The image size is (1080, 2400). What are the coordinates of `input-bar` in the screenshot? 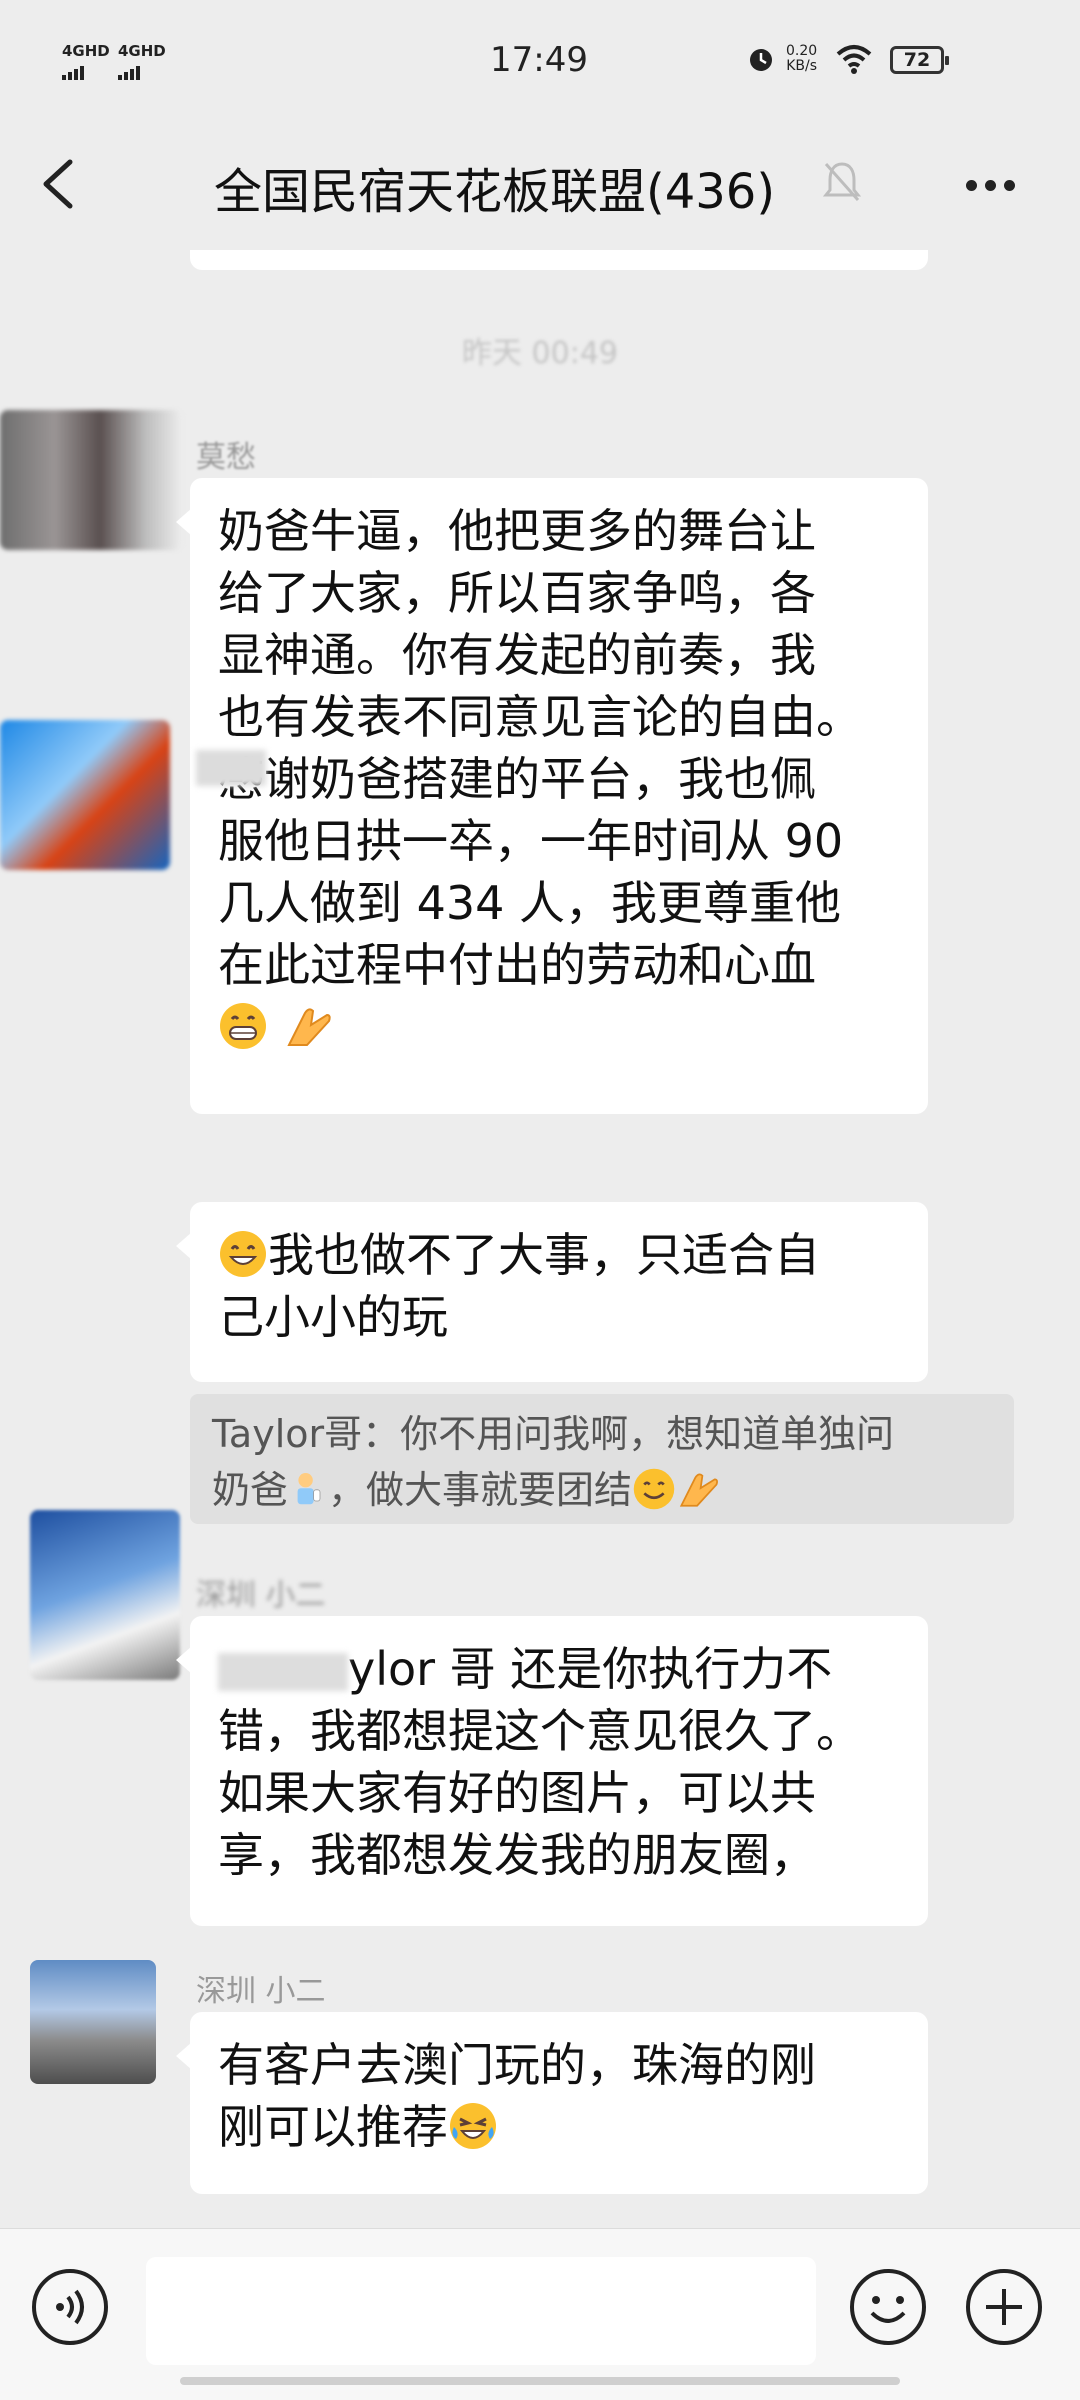 It's located at (540, 2314).